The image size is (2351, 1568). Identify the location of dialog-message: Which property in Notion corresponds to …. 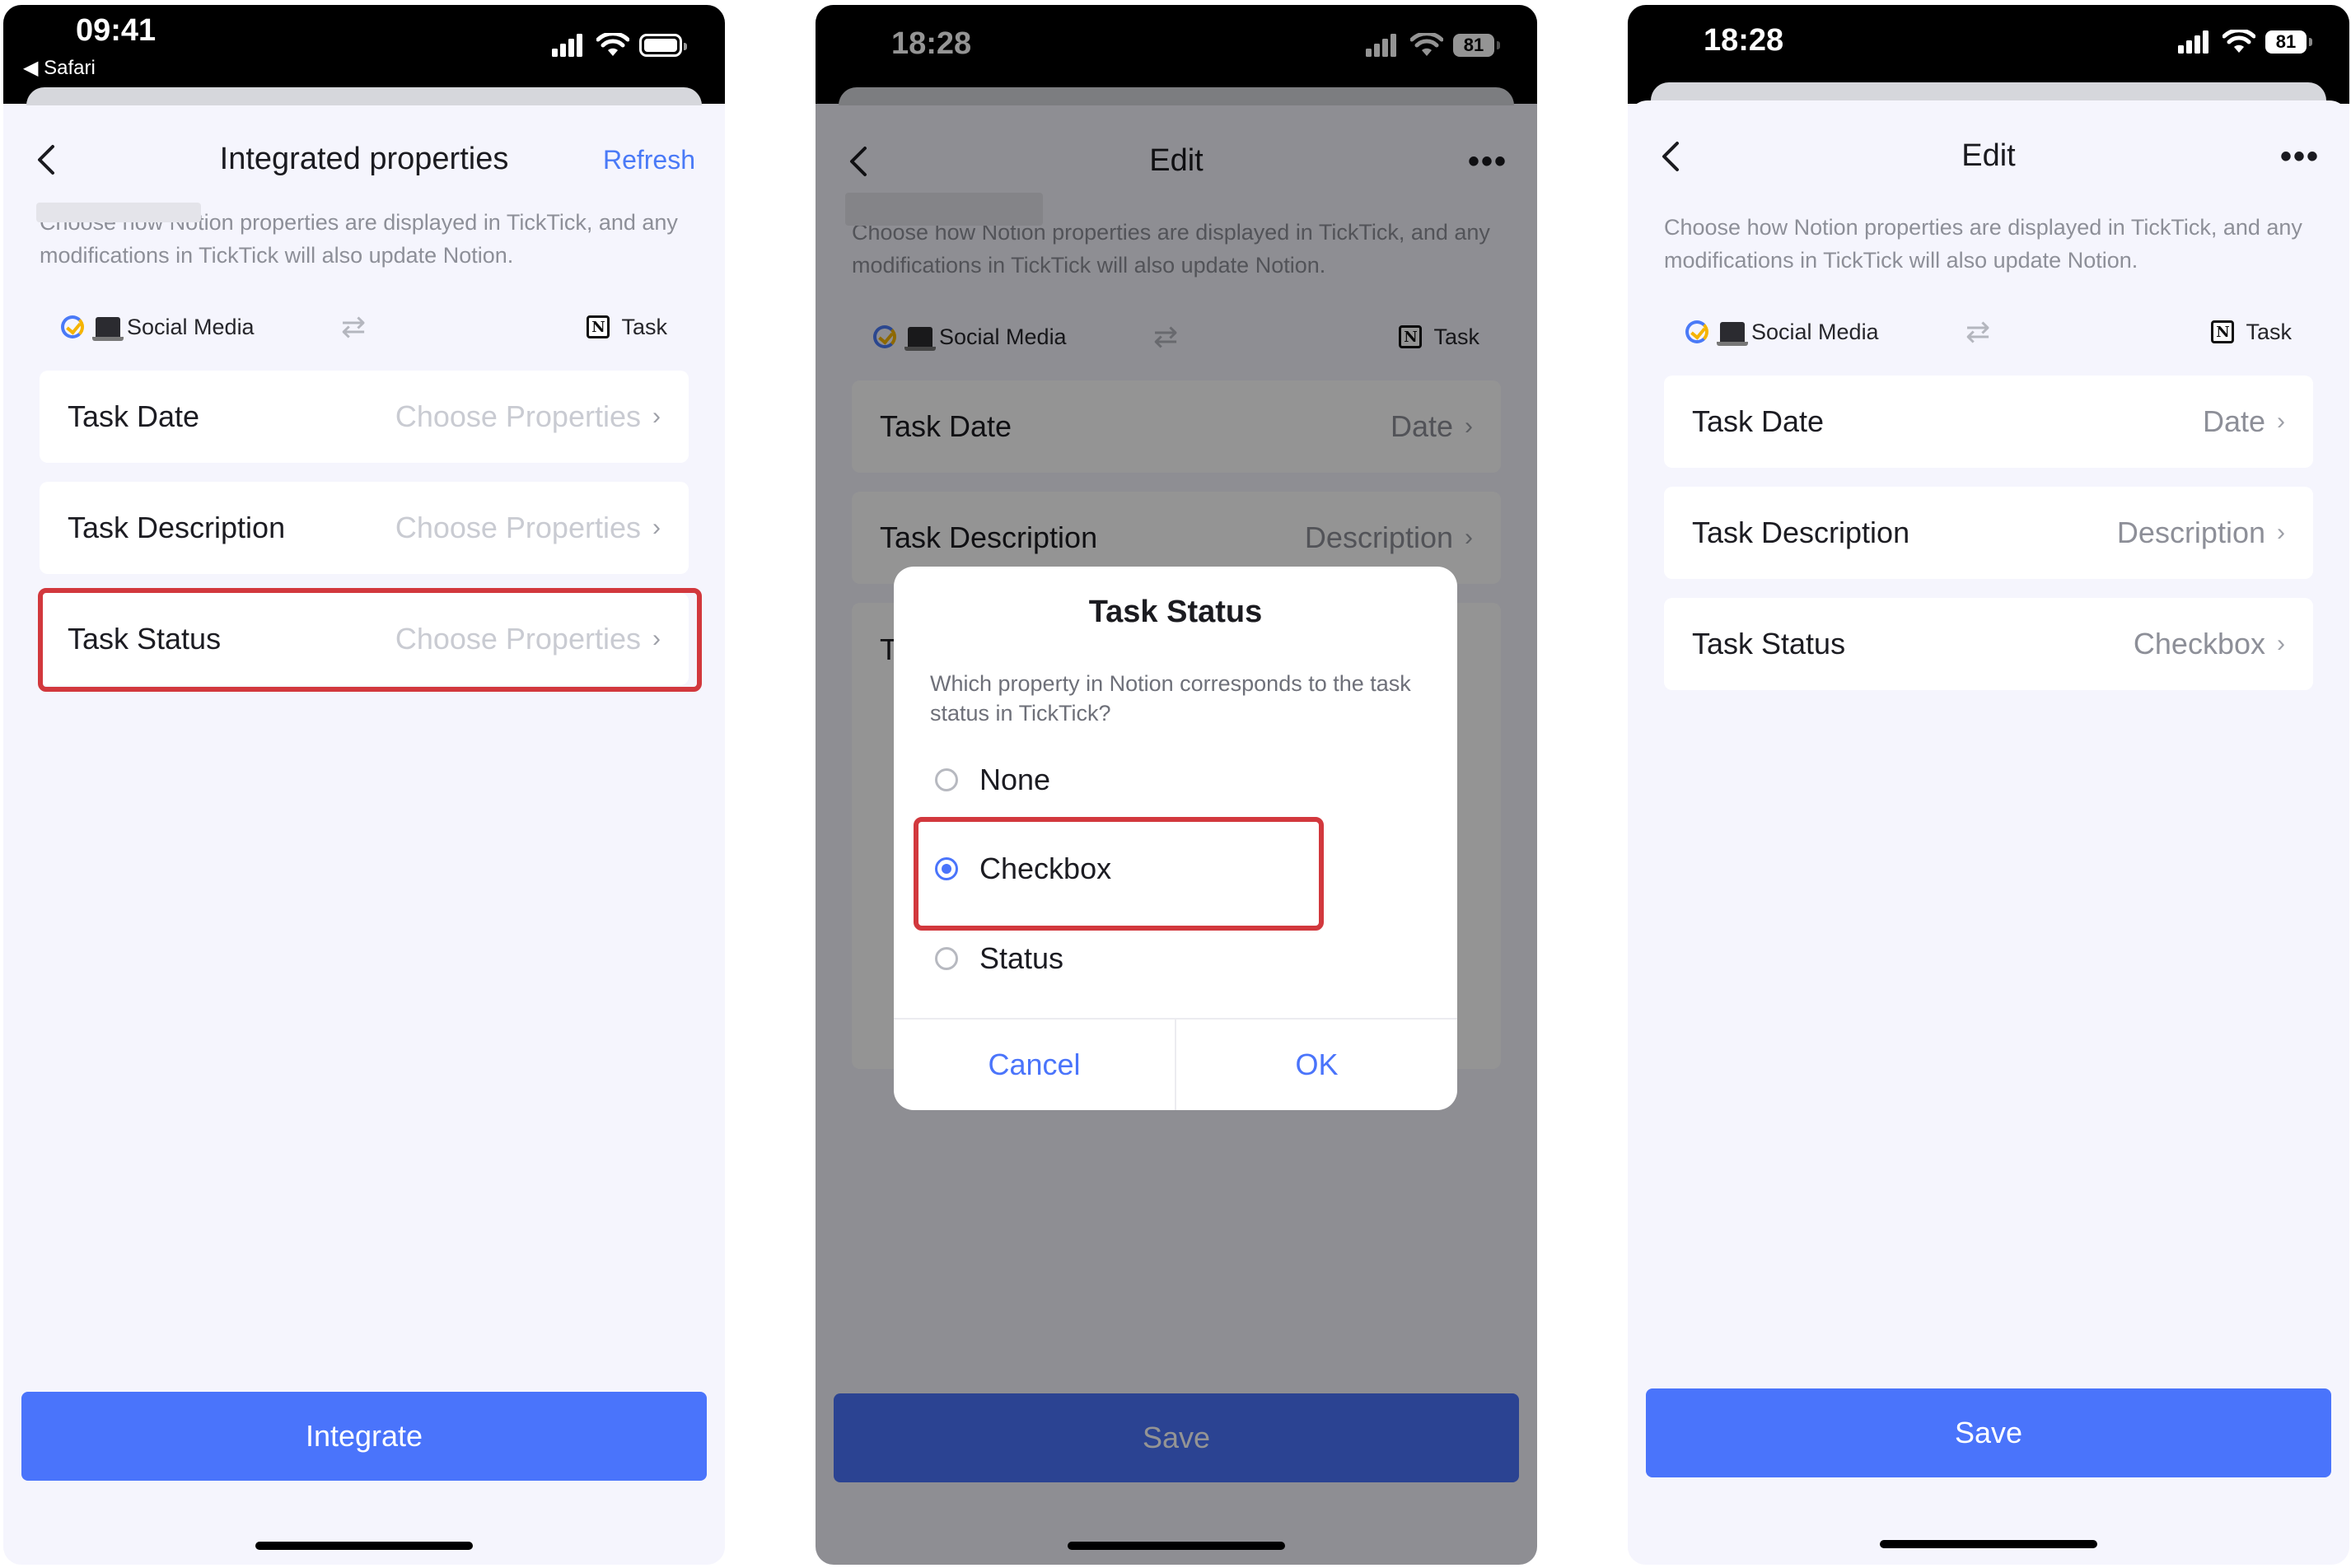
(1170, 698).